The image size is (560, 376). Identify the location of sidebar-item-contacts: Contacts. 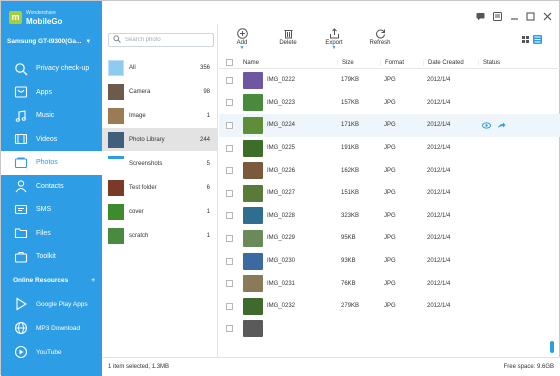
(51, 187).